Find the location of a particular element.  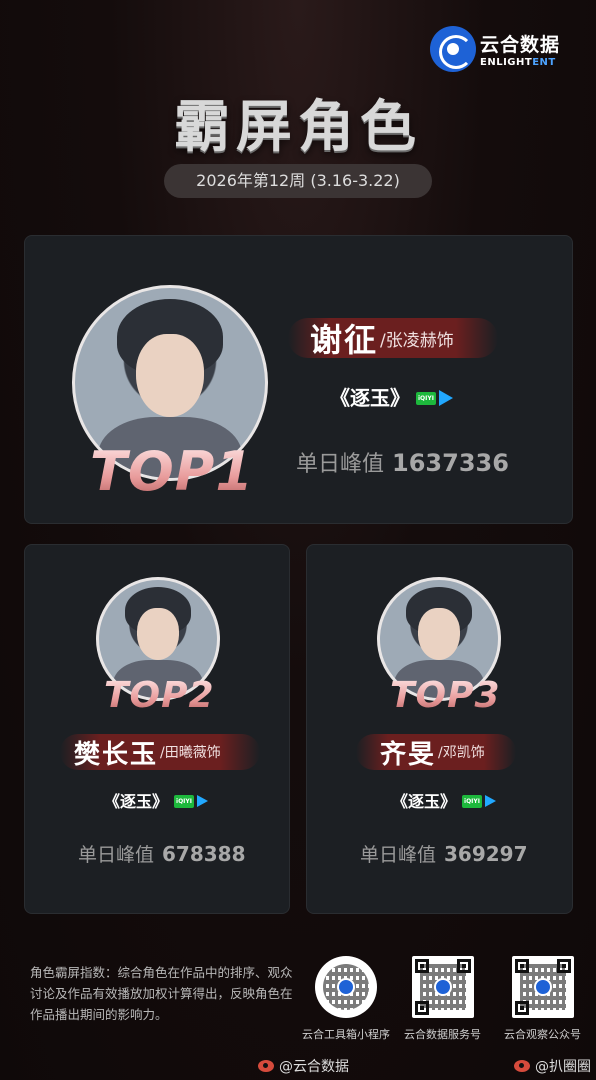

week-badge: 2026年第12周 (3.16-3.22) is located at coordinates (298, 181).